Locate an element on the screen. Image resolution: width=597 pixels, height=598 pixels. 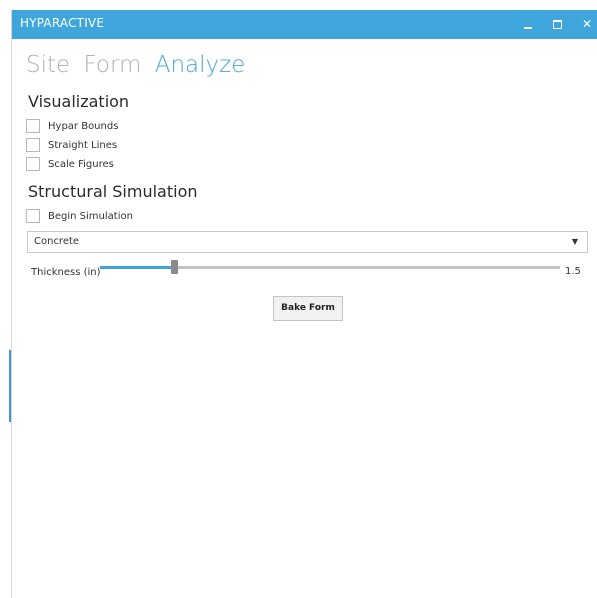
straight-lines-option: Straight Lines is located at coordinates (71, 145).